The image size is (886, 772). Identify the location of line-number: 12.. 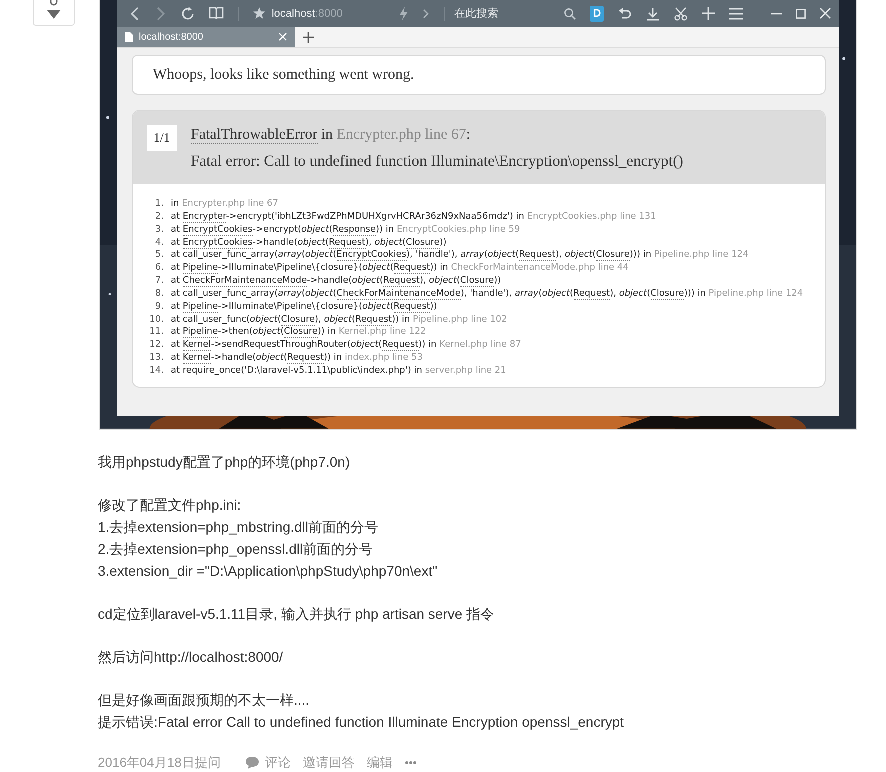
(156, 345).